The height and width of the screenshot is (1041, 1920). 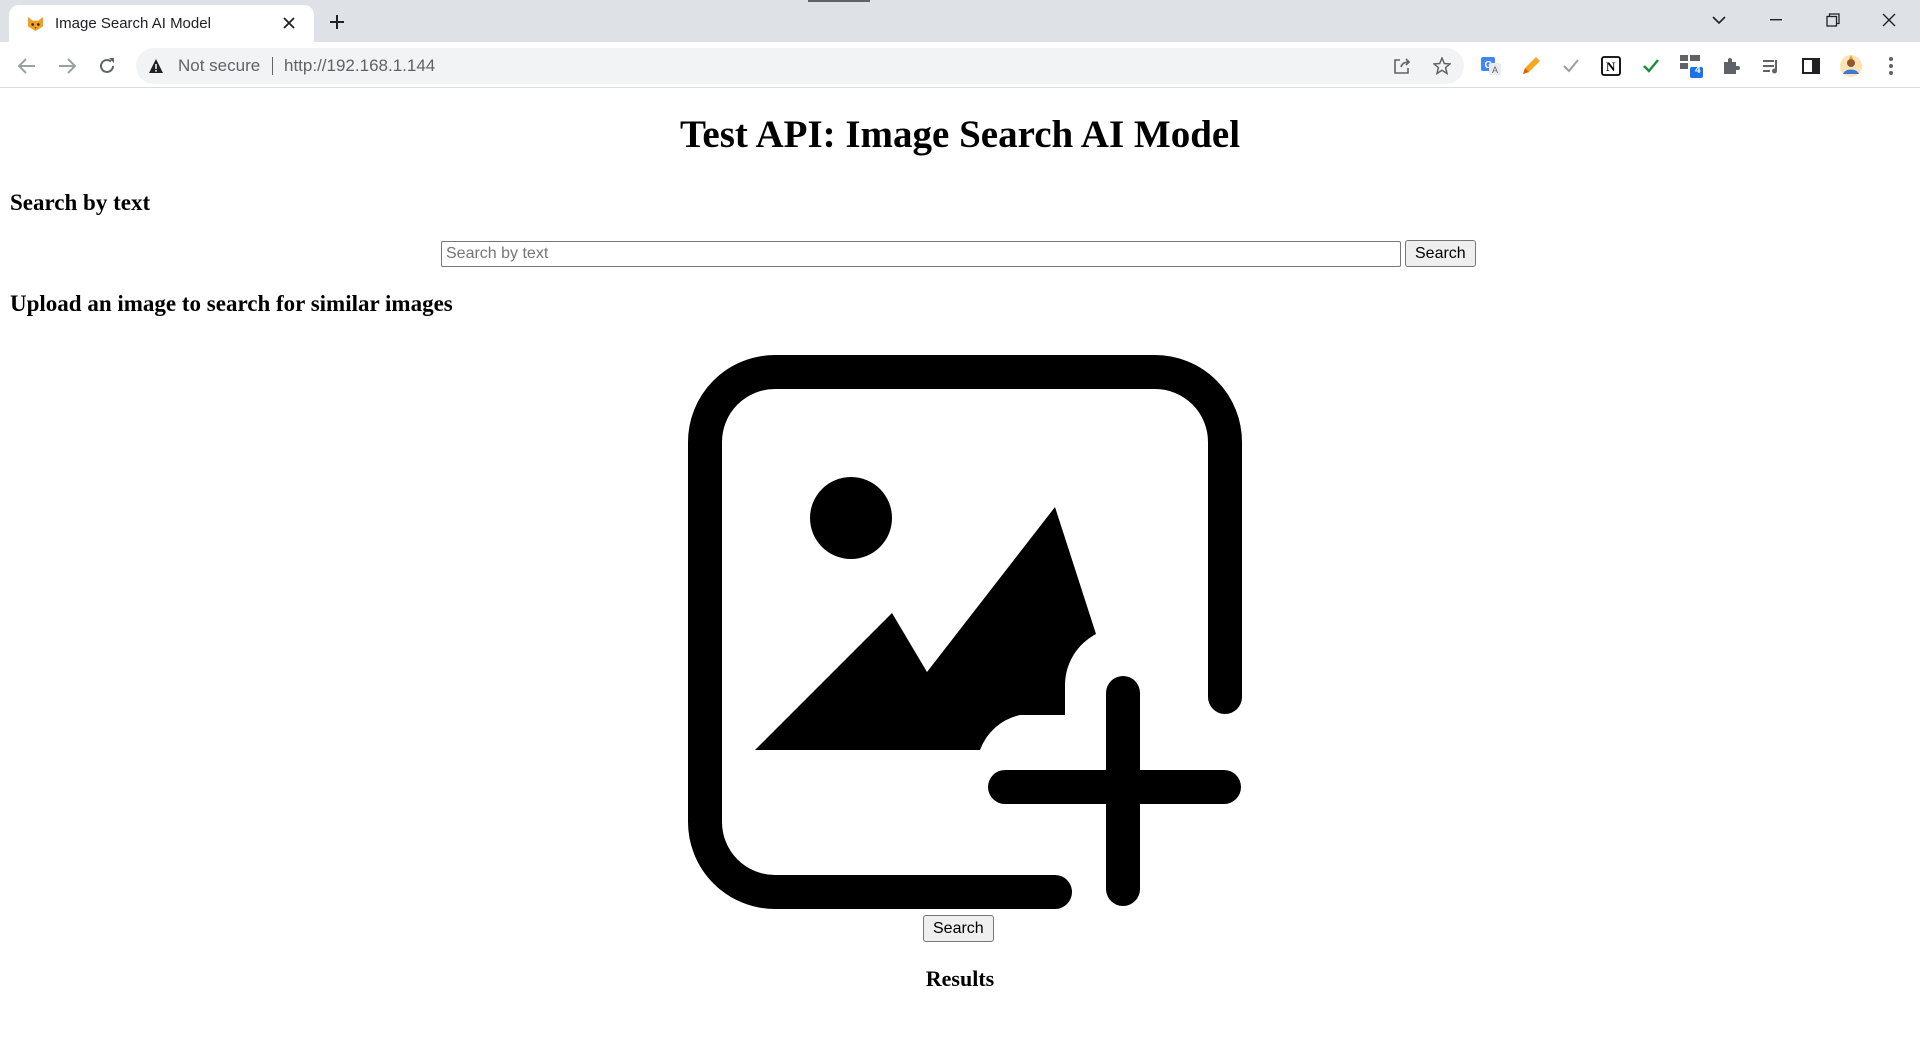 What do you see at coordinates (1851, 66) in the screenshot?
I see `profile-avatar-icon` at bounding box center [1851, 66].